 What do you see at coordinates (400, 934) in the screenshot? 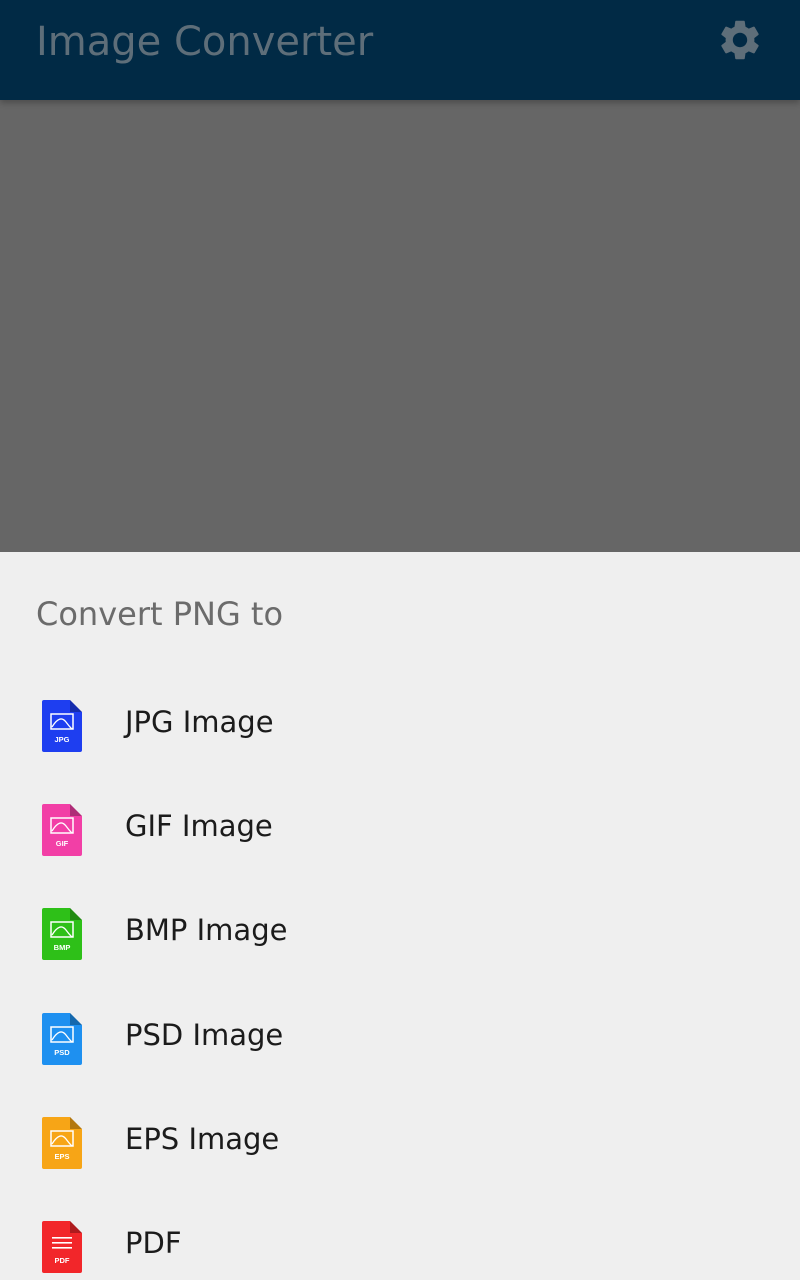
I see `option-bmp: BMP BMP Image` at bounding box center [400, 934].